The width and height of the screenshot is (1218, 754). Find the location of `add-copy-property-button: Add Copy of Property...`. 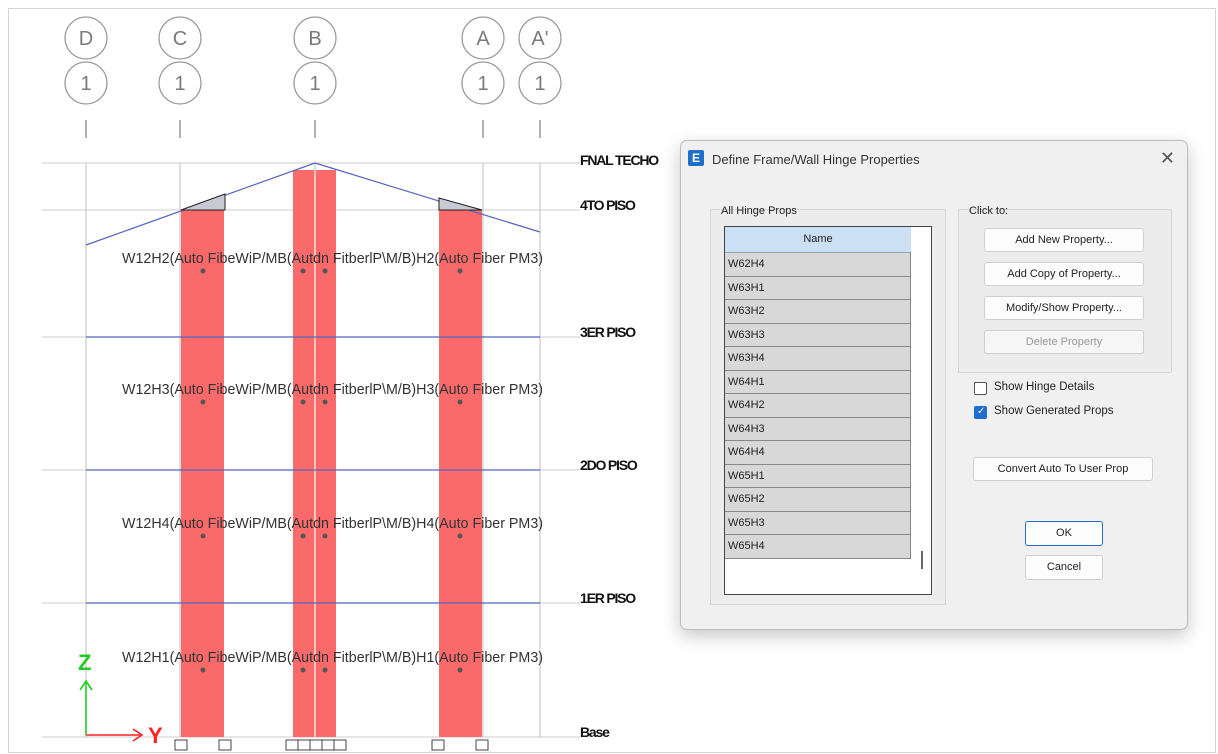

add-copy-property-button: Add Copy of Property... is located at coordinates (1064, 274).